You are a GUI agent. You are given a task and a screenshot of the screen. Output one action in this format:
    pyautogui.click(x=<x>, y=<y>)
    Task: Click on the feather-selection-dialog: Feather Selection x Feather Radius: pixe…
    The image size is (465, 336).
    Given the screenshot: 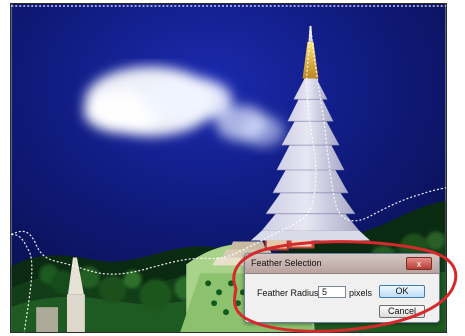 What is the action you would take?
    pyautogui.click(x=342, y=288)
    